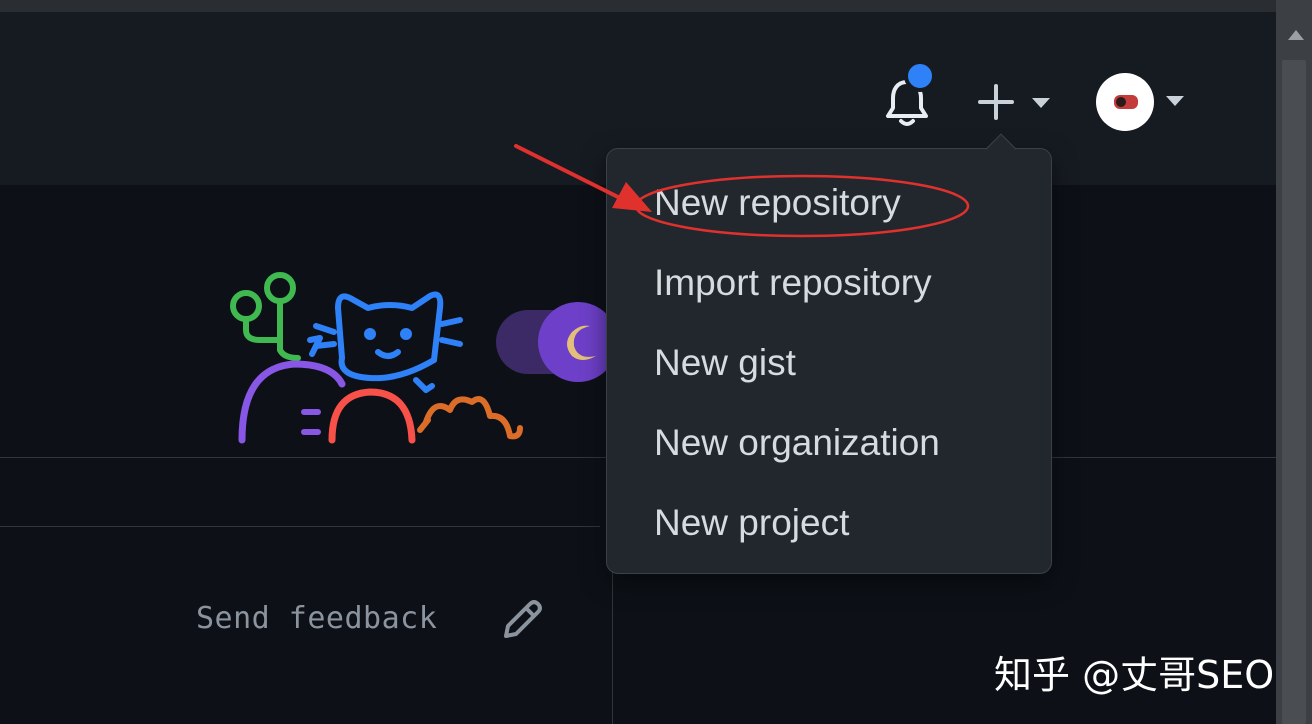 The image size is (1312, 724). I want to click on plant-doodle, so click(265, 316).